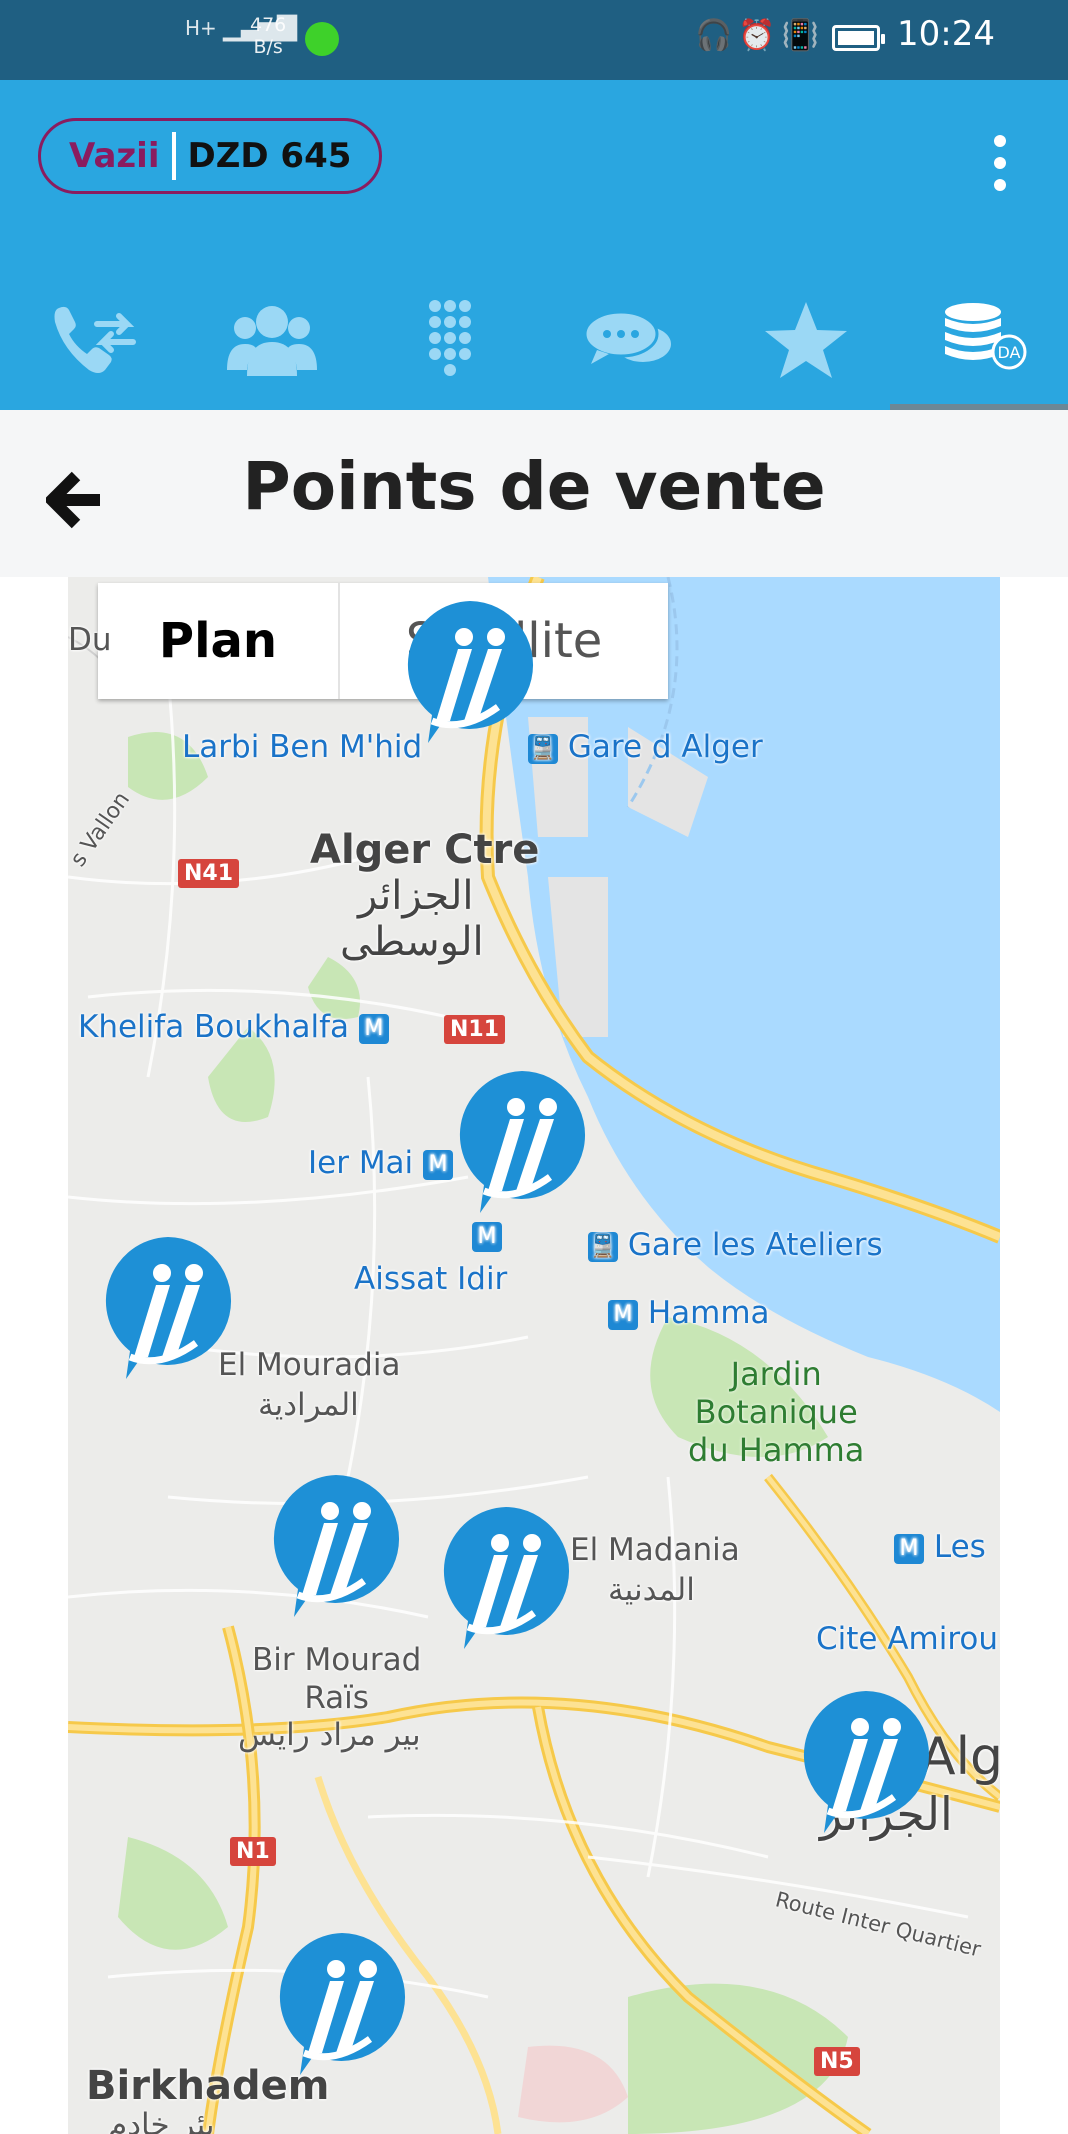 The height and width of the screenshot is (2134, 1068). Describe the element at coordinates (475, 1029) in the screenshot. I see `road-badge-n11: N11` at that location.